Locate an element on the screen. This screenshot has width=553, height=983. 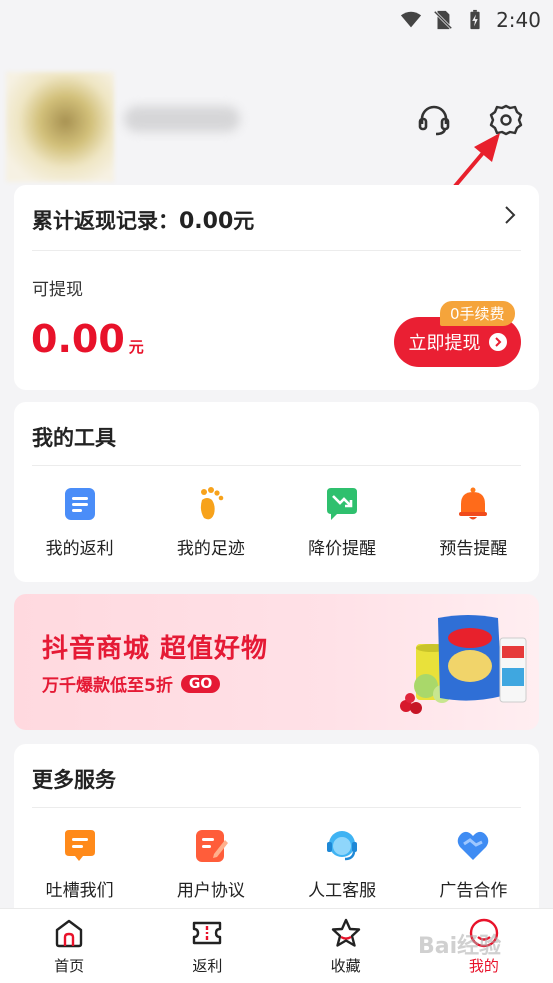
ticket-icon is located at coordinates (207, 932).